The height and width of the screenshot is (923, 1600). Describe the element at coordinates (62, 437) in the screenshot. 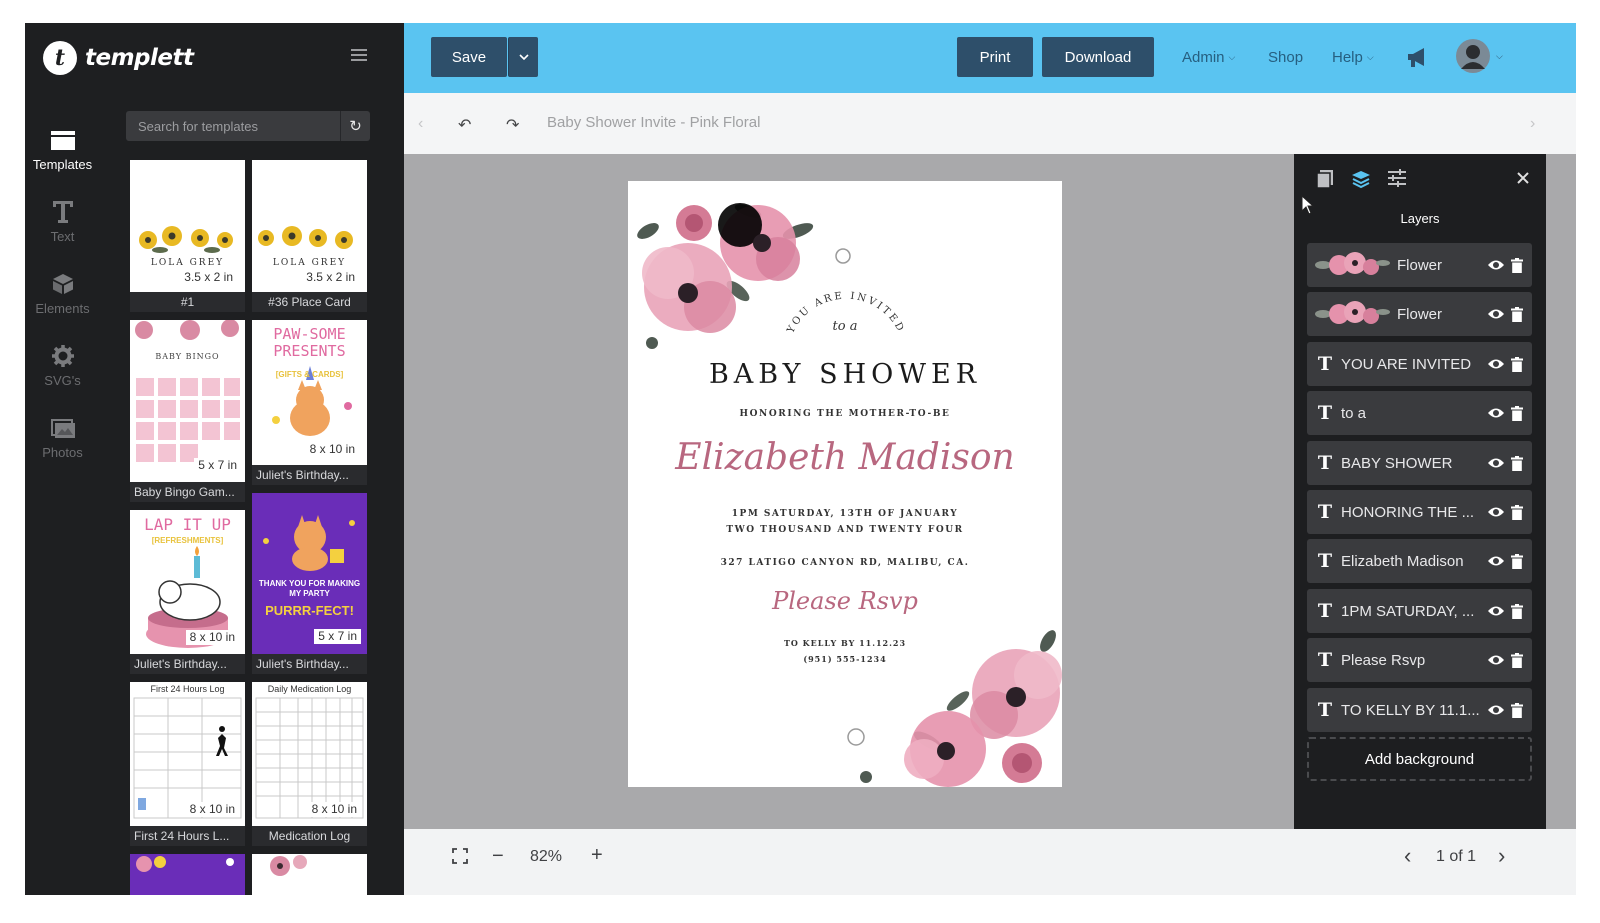

I see `nav-photos: Photos` at that location.